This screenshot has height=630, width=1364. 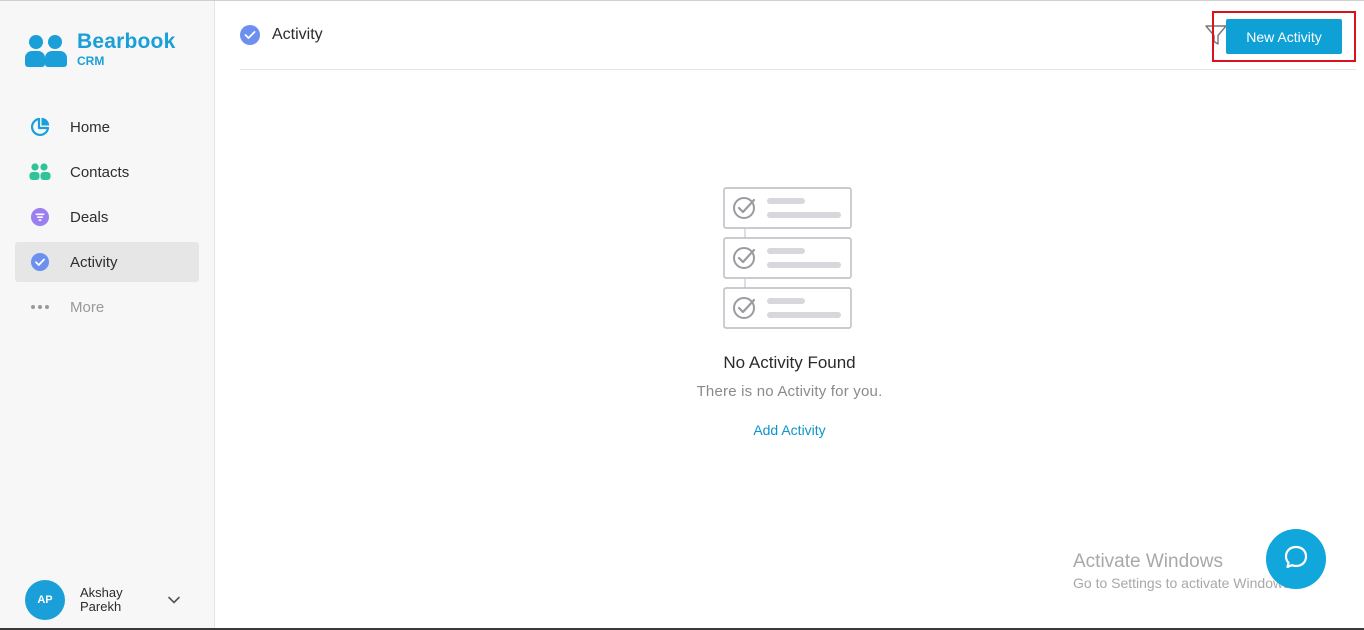 I want to click on sidebar-item-label: Activity, so click(x=94, y=262).